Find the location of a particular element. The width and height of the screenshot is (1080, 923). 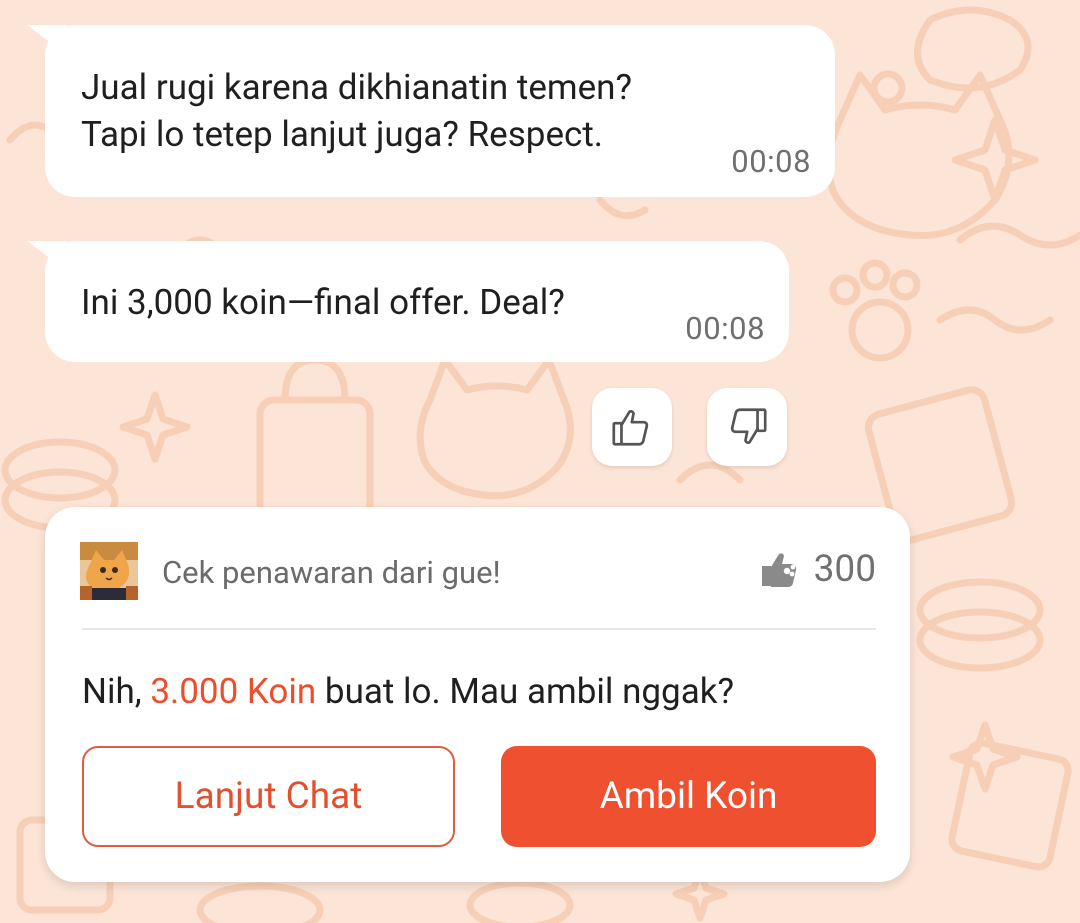

thumbs-down-button is located at coordinates (747, 427).